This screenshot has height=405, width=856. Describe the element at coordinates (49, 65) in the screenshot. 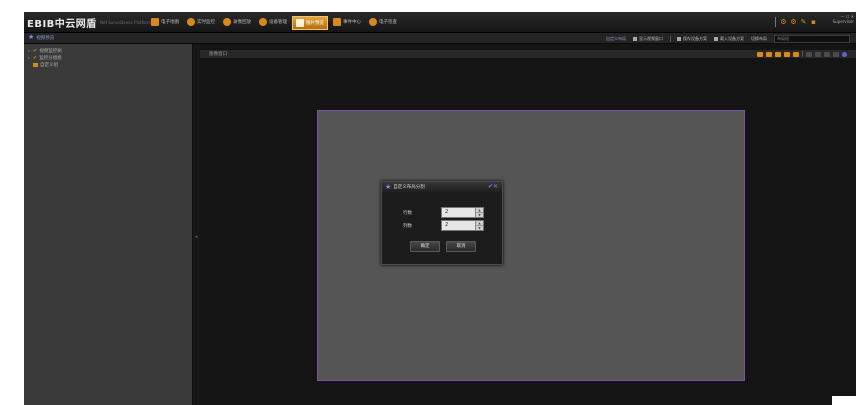

I see `tree-item-label: 自定义组` at that location.